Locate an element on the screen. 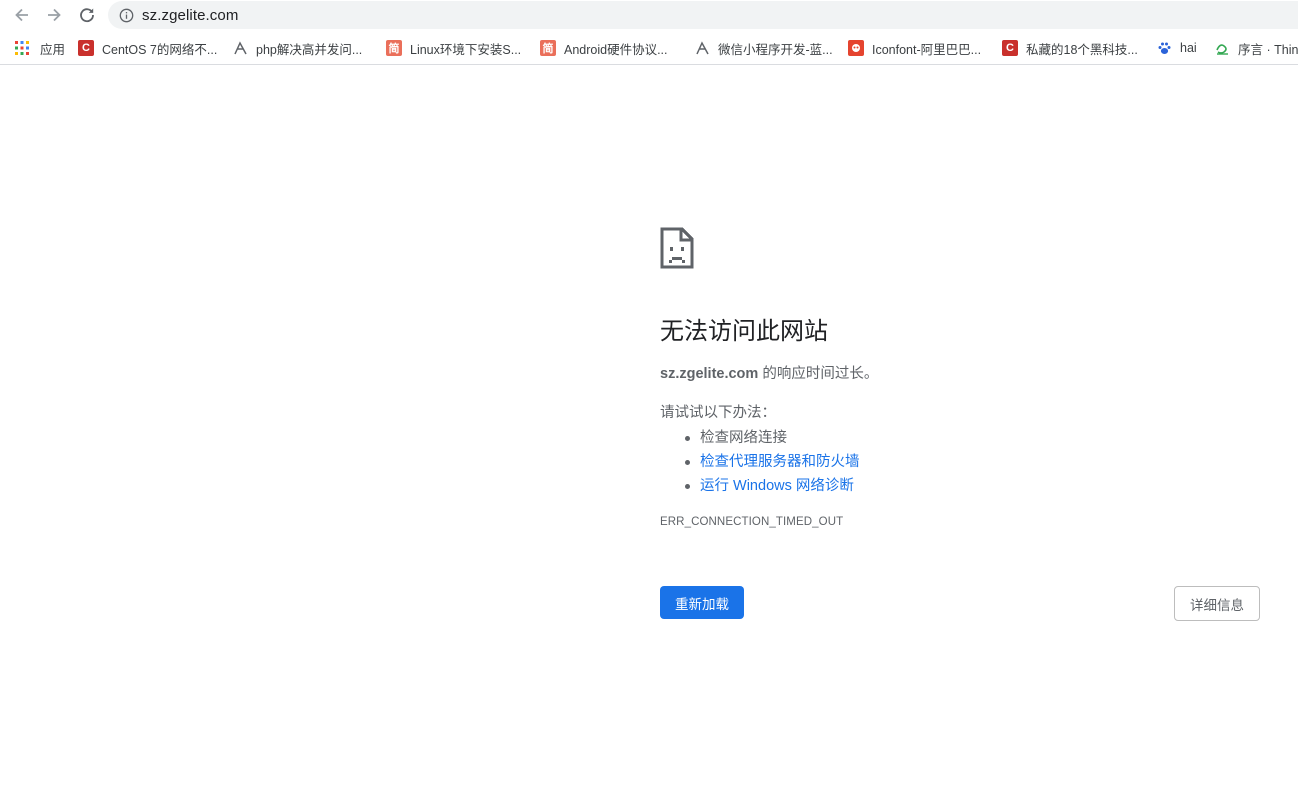  apps-grid-icon is located at coordinates (22, 48).